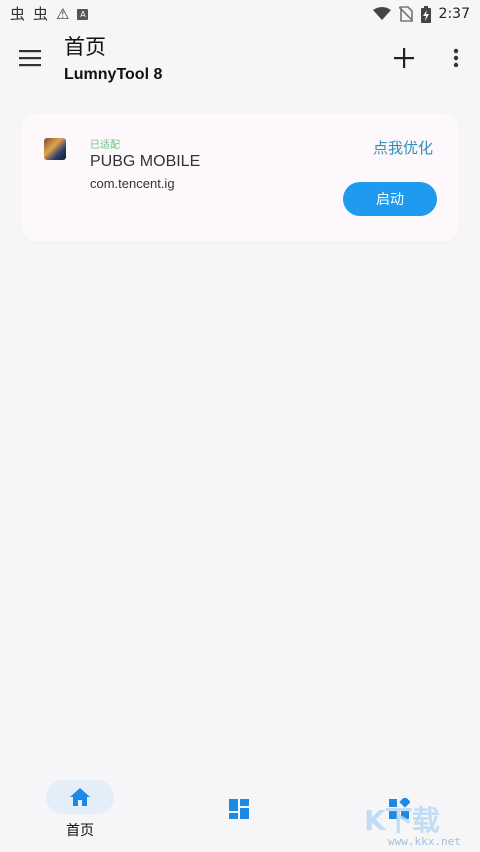 The width and height of the screenshot is (480, 852). I want to click on dashboard-icon, so click(239, 809).